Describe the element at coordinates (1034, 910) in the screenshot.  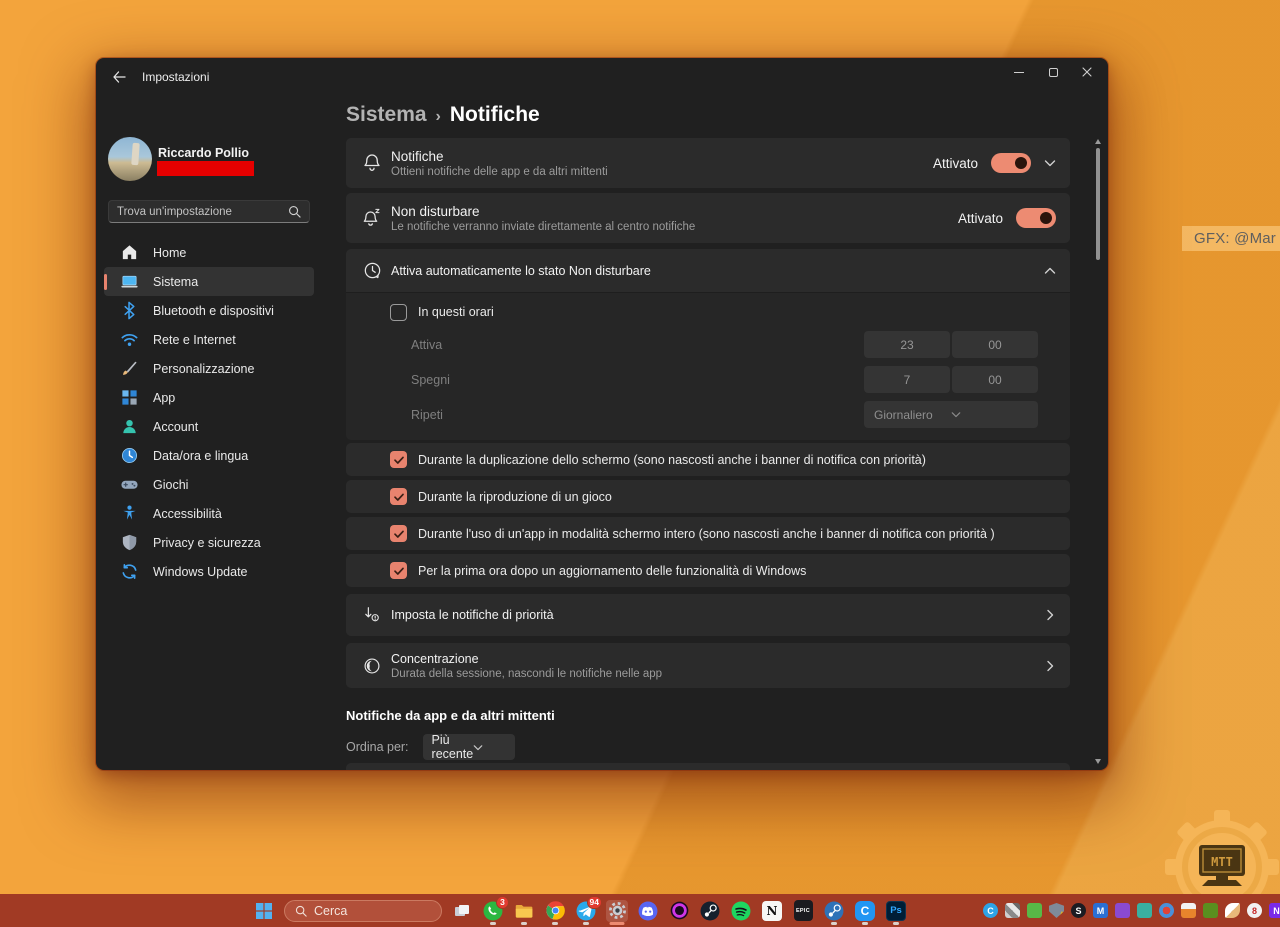
I see `tray-green-app-icon` at that location.